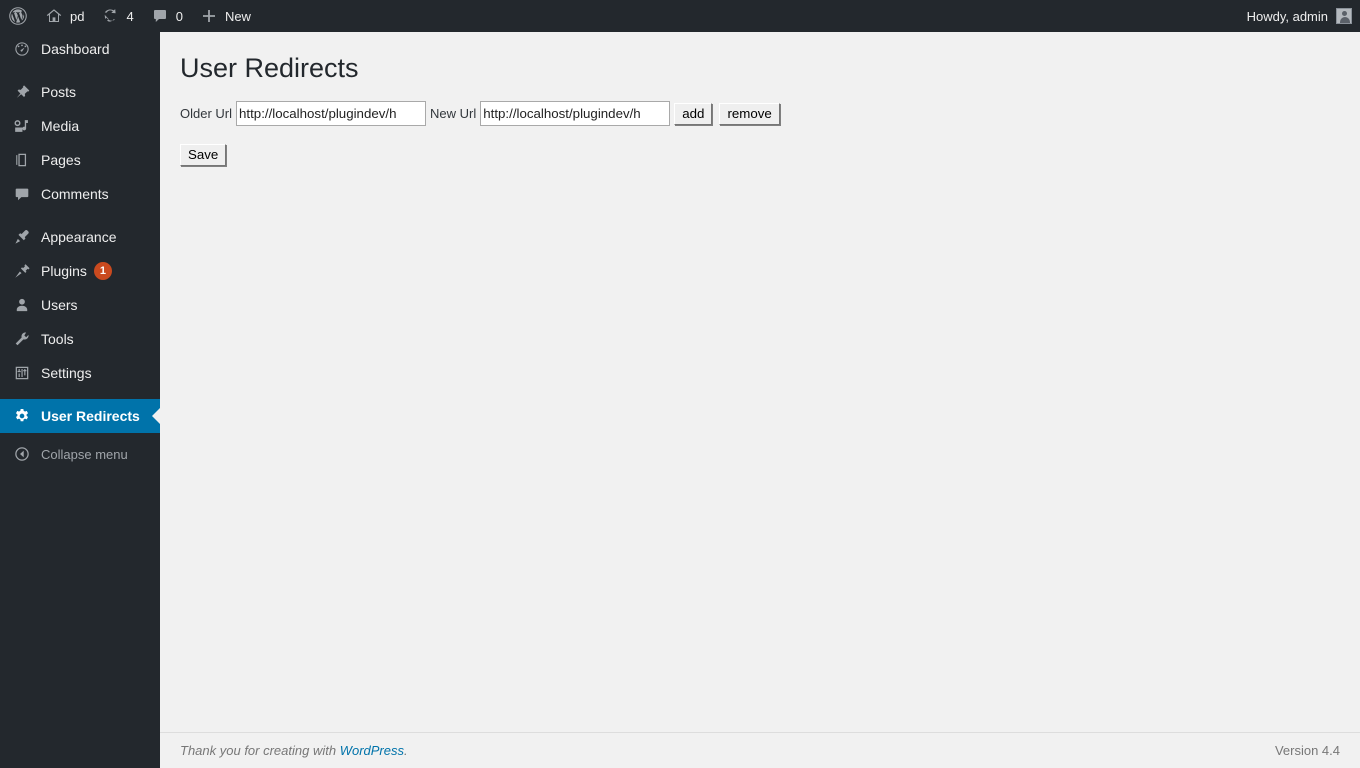 This screenshot has height=768, width=1360. Describe the element at coordinates (760, 155) in the screenshot. I see `save-row: Save` at that location.